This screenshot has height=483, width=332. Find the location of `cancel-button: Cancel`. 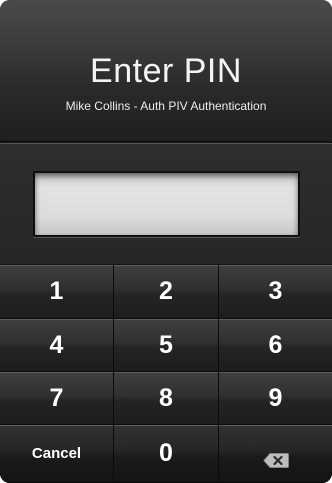

cancel-button: Cancel is located at coordinates (57, 454).